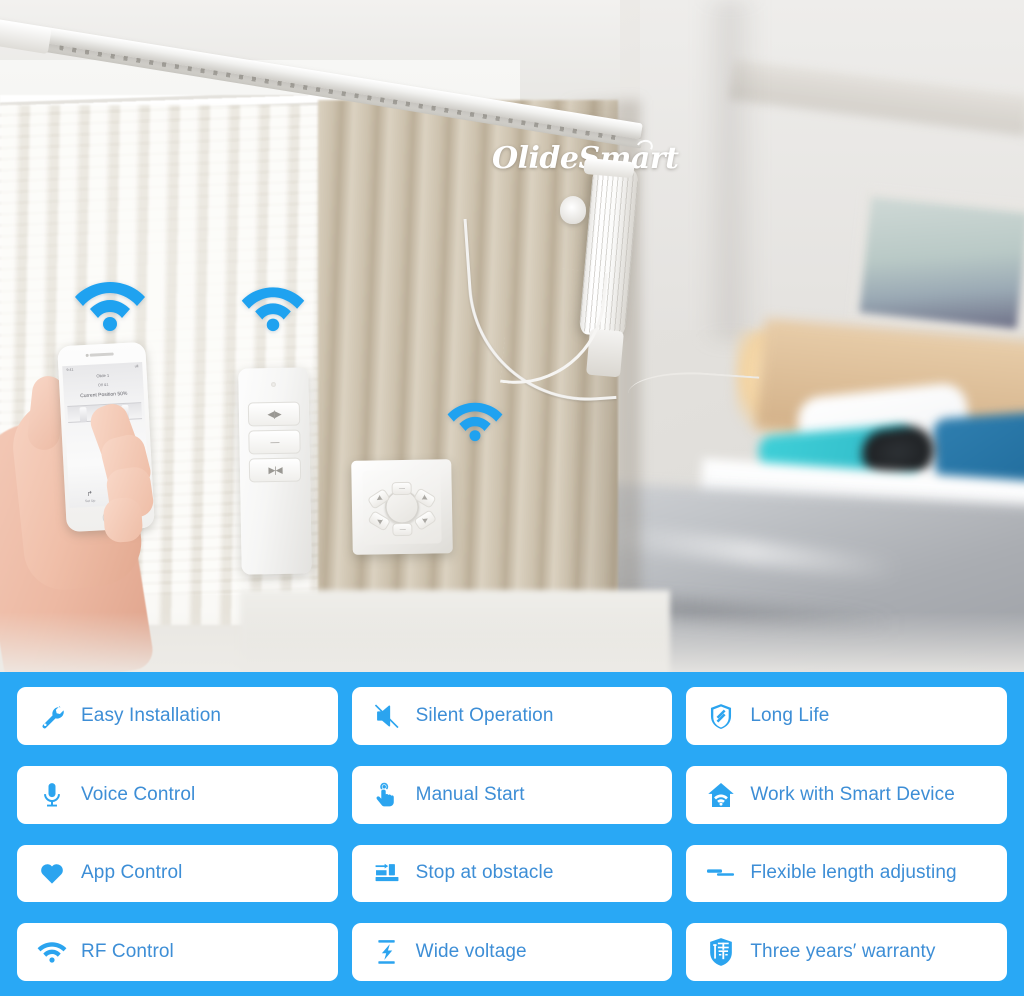 This screenshot has width=1024, height=996. Describe the element at coordinates (937, 263) in the screenshot. I see `framed-artwork` at that location.